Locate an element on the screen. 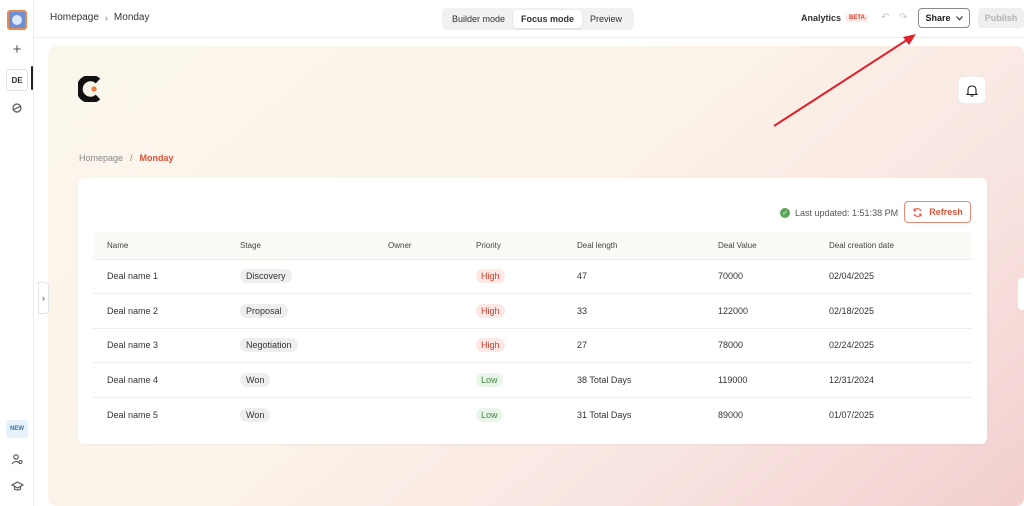 The height and width of the screenshot is (506, 1024). right-panel-handle is located at coordinates (1021, 294).